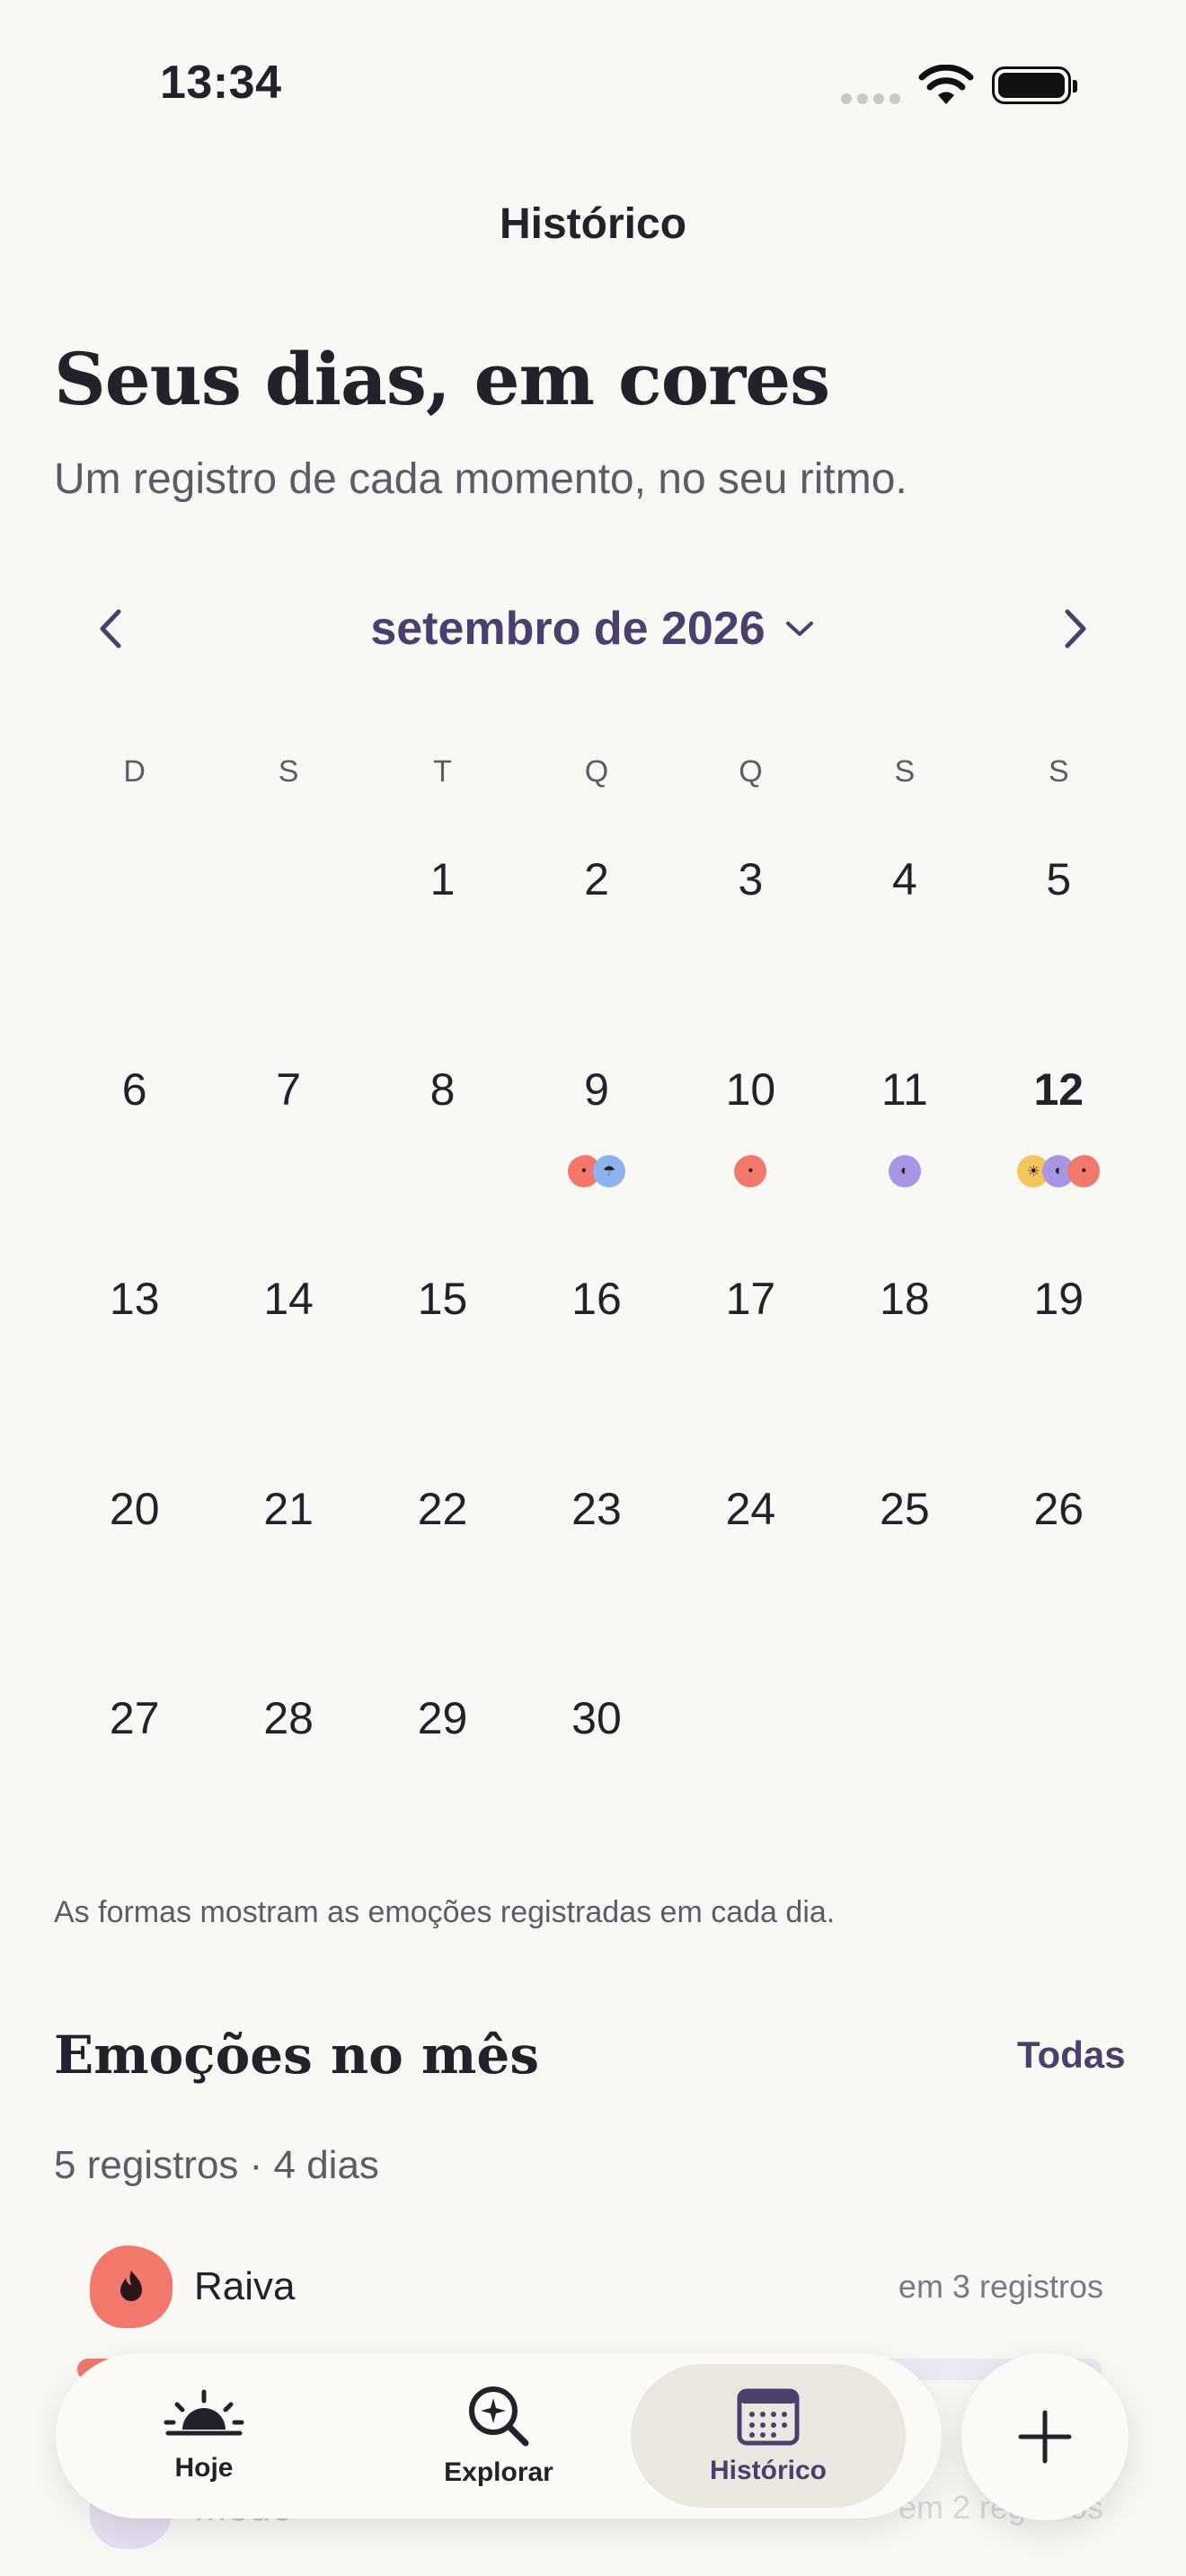 This screenshot has width=1186, height=2576. Describe the element at coordinates (747, 1142) in the screenshot. I see `calendar-day: 10 •` at that location.